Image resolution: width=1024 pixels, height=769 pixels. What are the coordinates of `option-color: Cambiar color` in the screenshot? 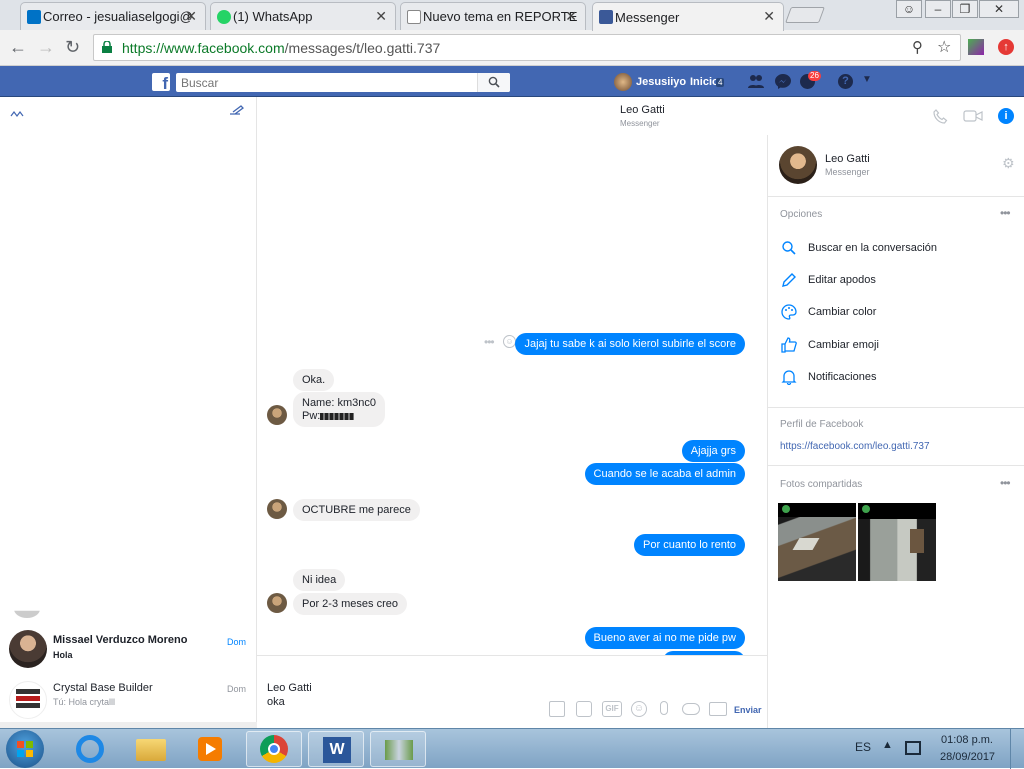 It's located at (896, 313).